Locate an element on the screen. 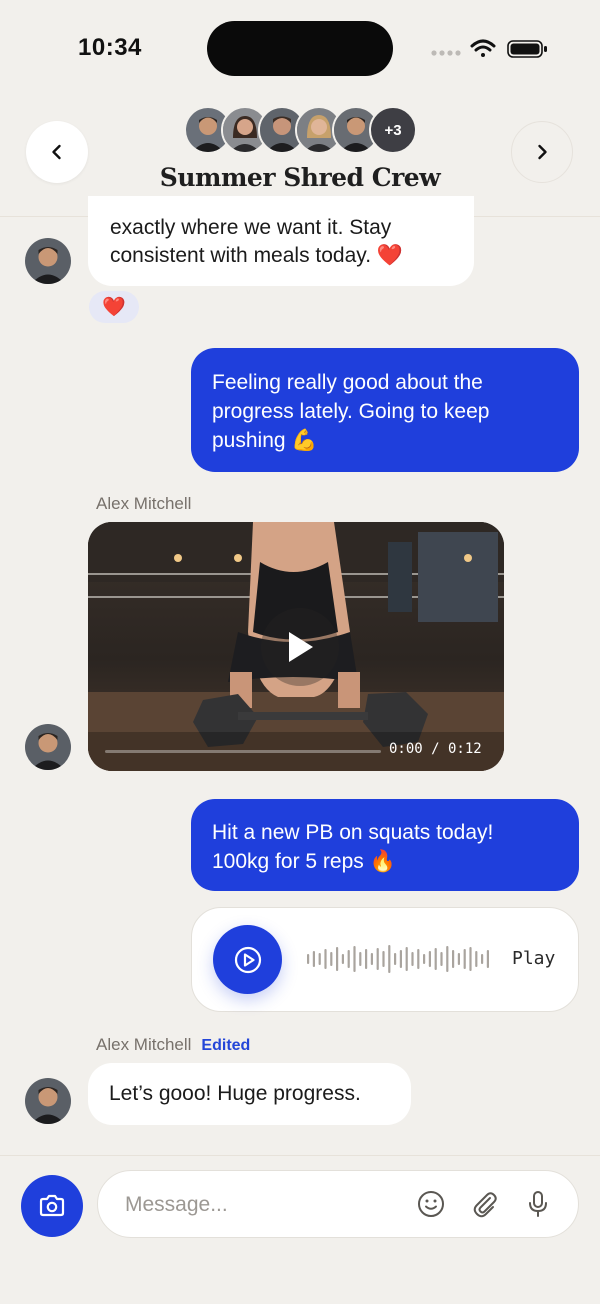 Image resolution: width=600 pixels, height=1304 pixels. forward-button is located at coordinates (542, 152).